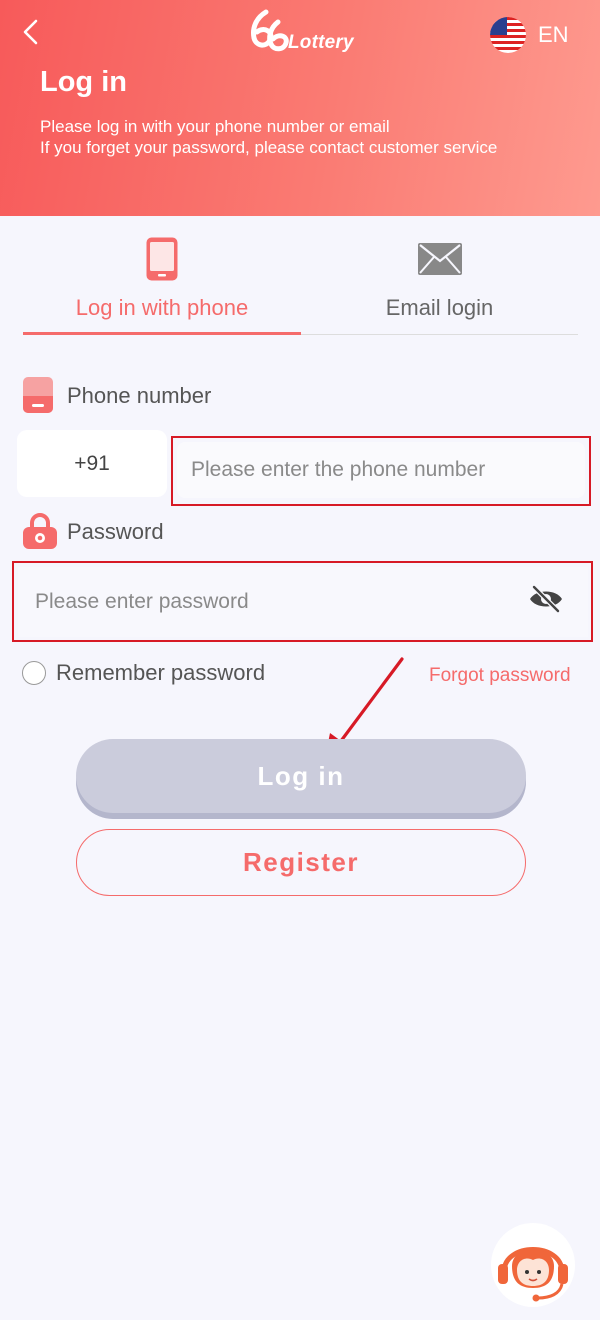 The height and width of the screenshot is (1320, 600). I want to click on remember-password-label: Remember password, so click(161, 672).